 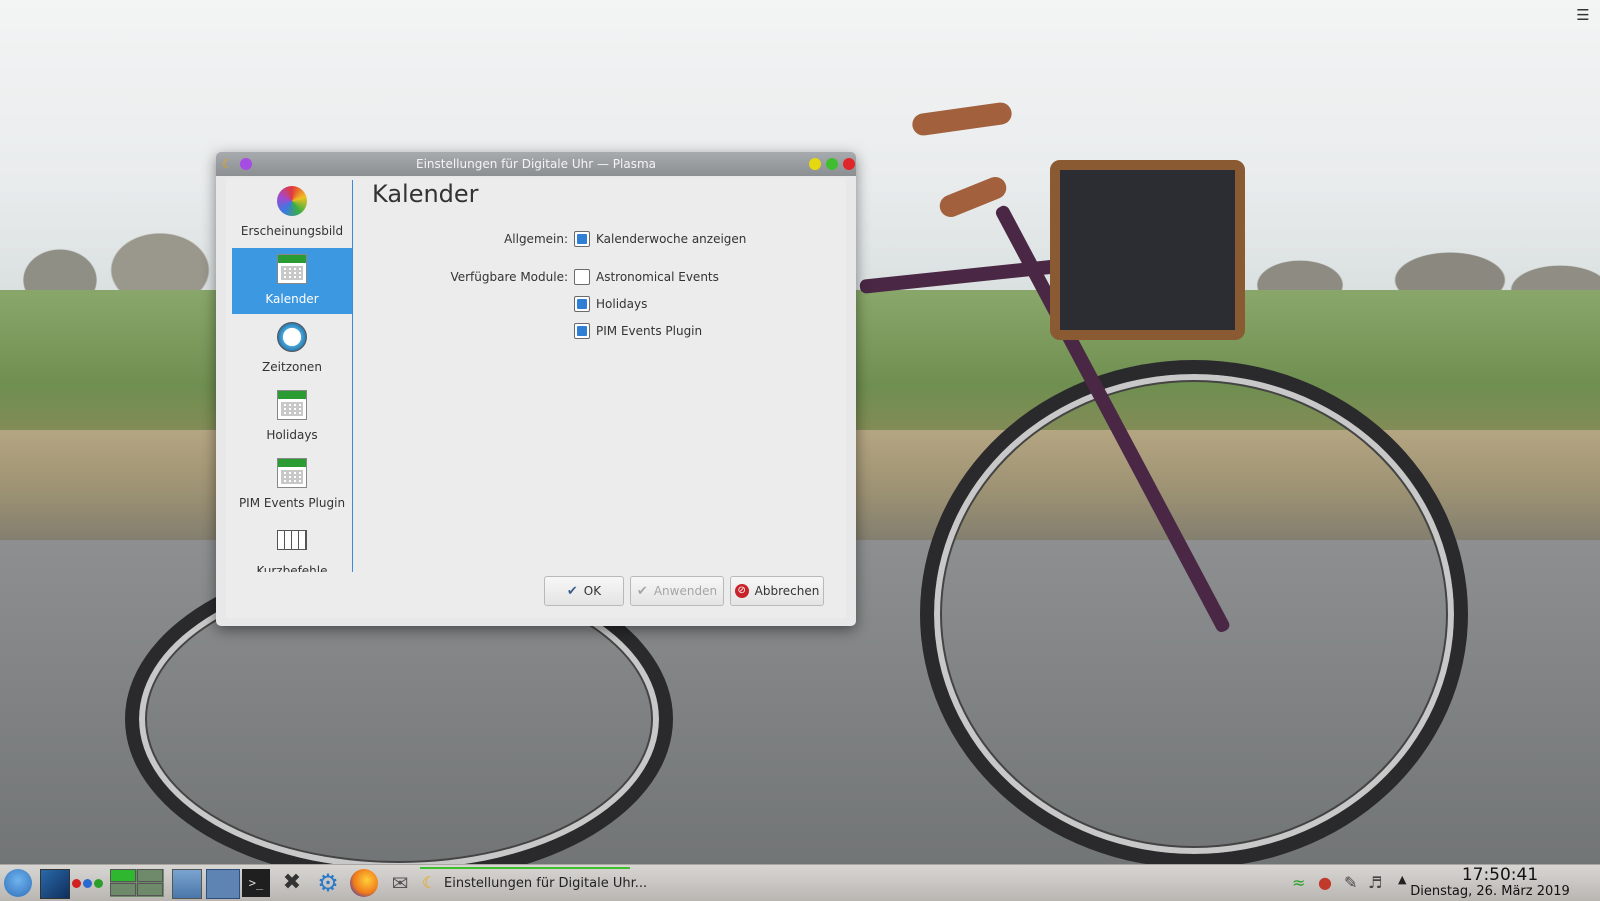 I want to click on desktop-menu-icon: ☰, so click(x=1583, y=15).